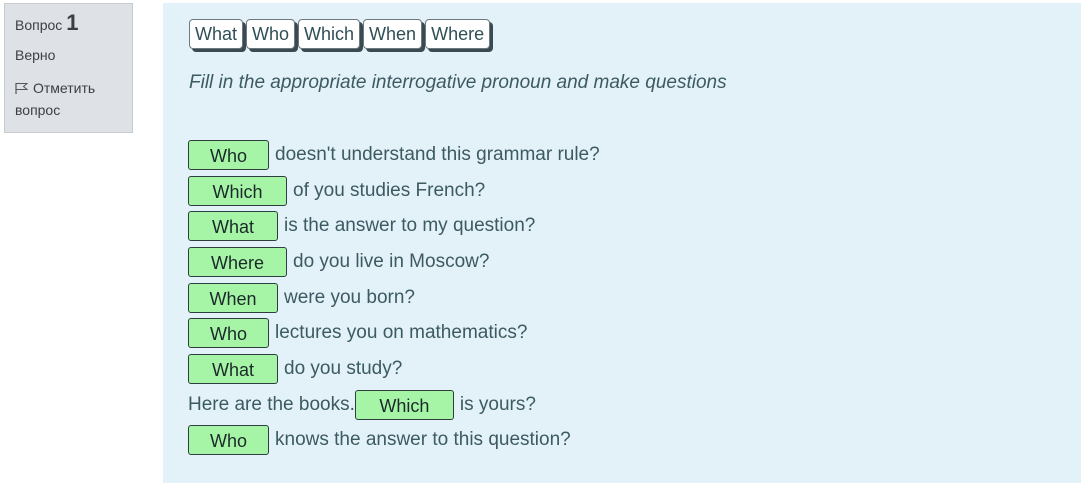 This screenshot has width=1081, height=483. What do you see at coordinates (410, 226) in the screenshot?
I see `sentence-text: is the answer to my question?` at bounding box center [410, 226].